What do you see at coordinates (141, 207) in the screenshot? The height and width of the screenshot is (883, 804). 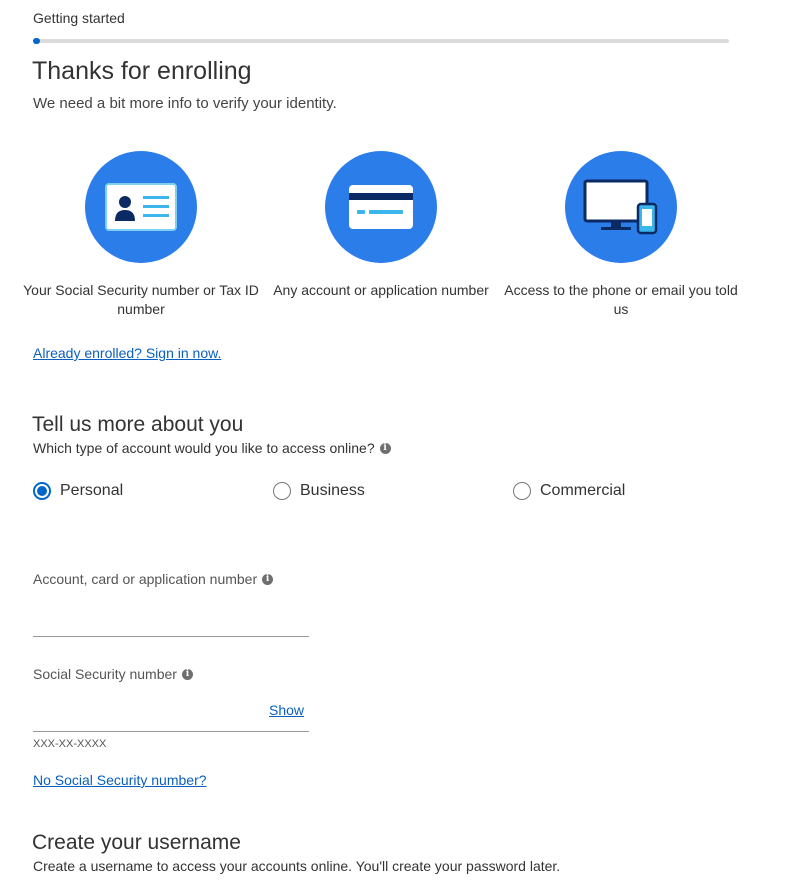 I see `id-card-icon` at bounding box center [141, 207].